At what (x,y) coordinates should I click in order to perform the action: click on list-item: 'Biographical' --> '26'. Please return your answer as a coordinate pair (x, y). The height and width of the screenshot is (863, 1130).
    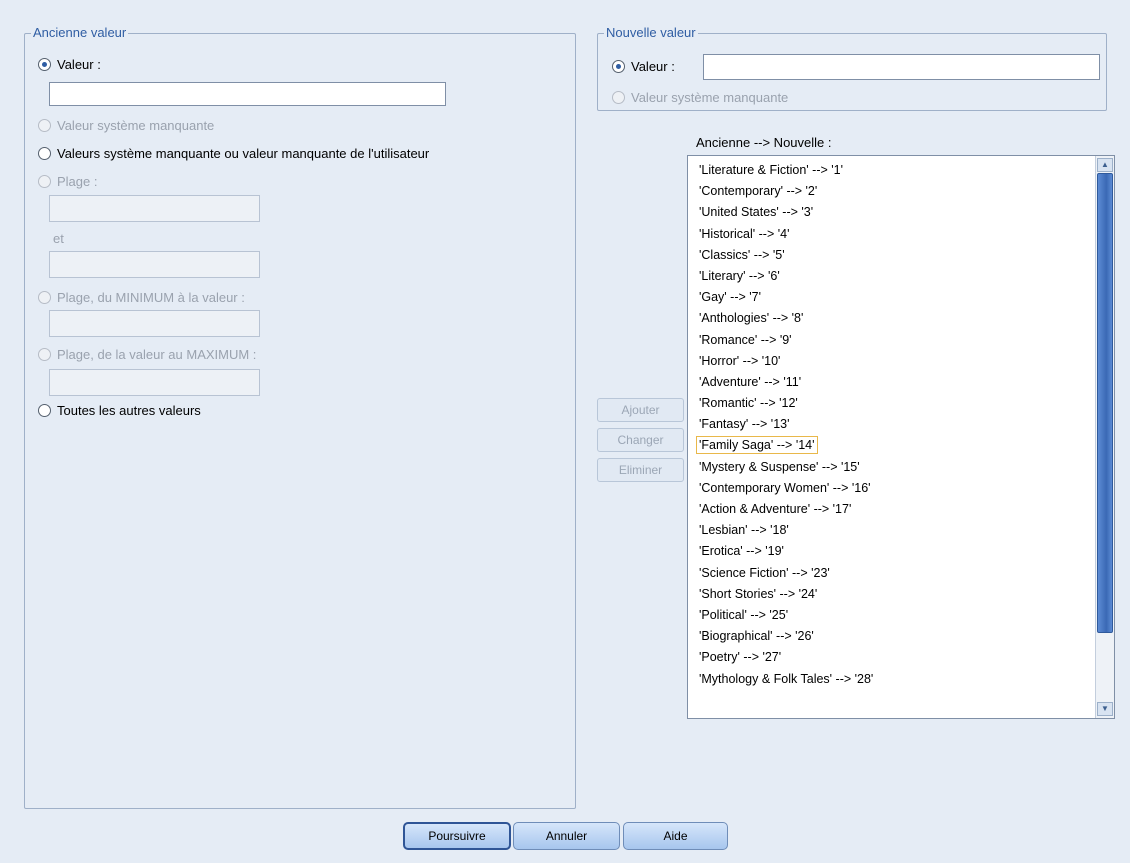
    Looking at the image, I should click on (891, 636).